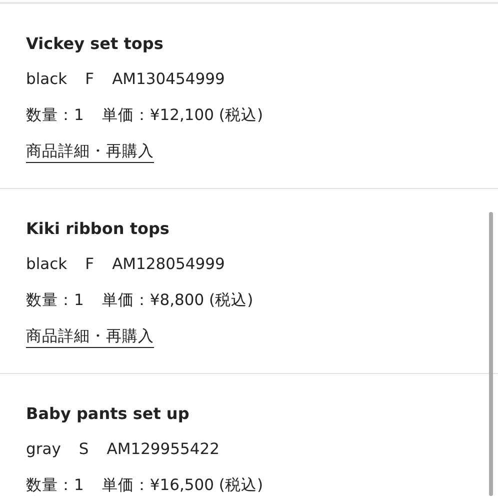 Image resolution: width=498 pixels, height=498 pixels. I want to click on product-color: gray, so click(43, 449).